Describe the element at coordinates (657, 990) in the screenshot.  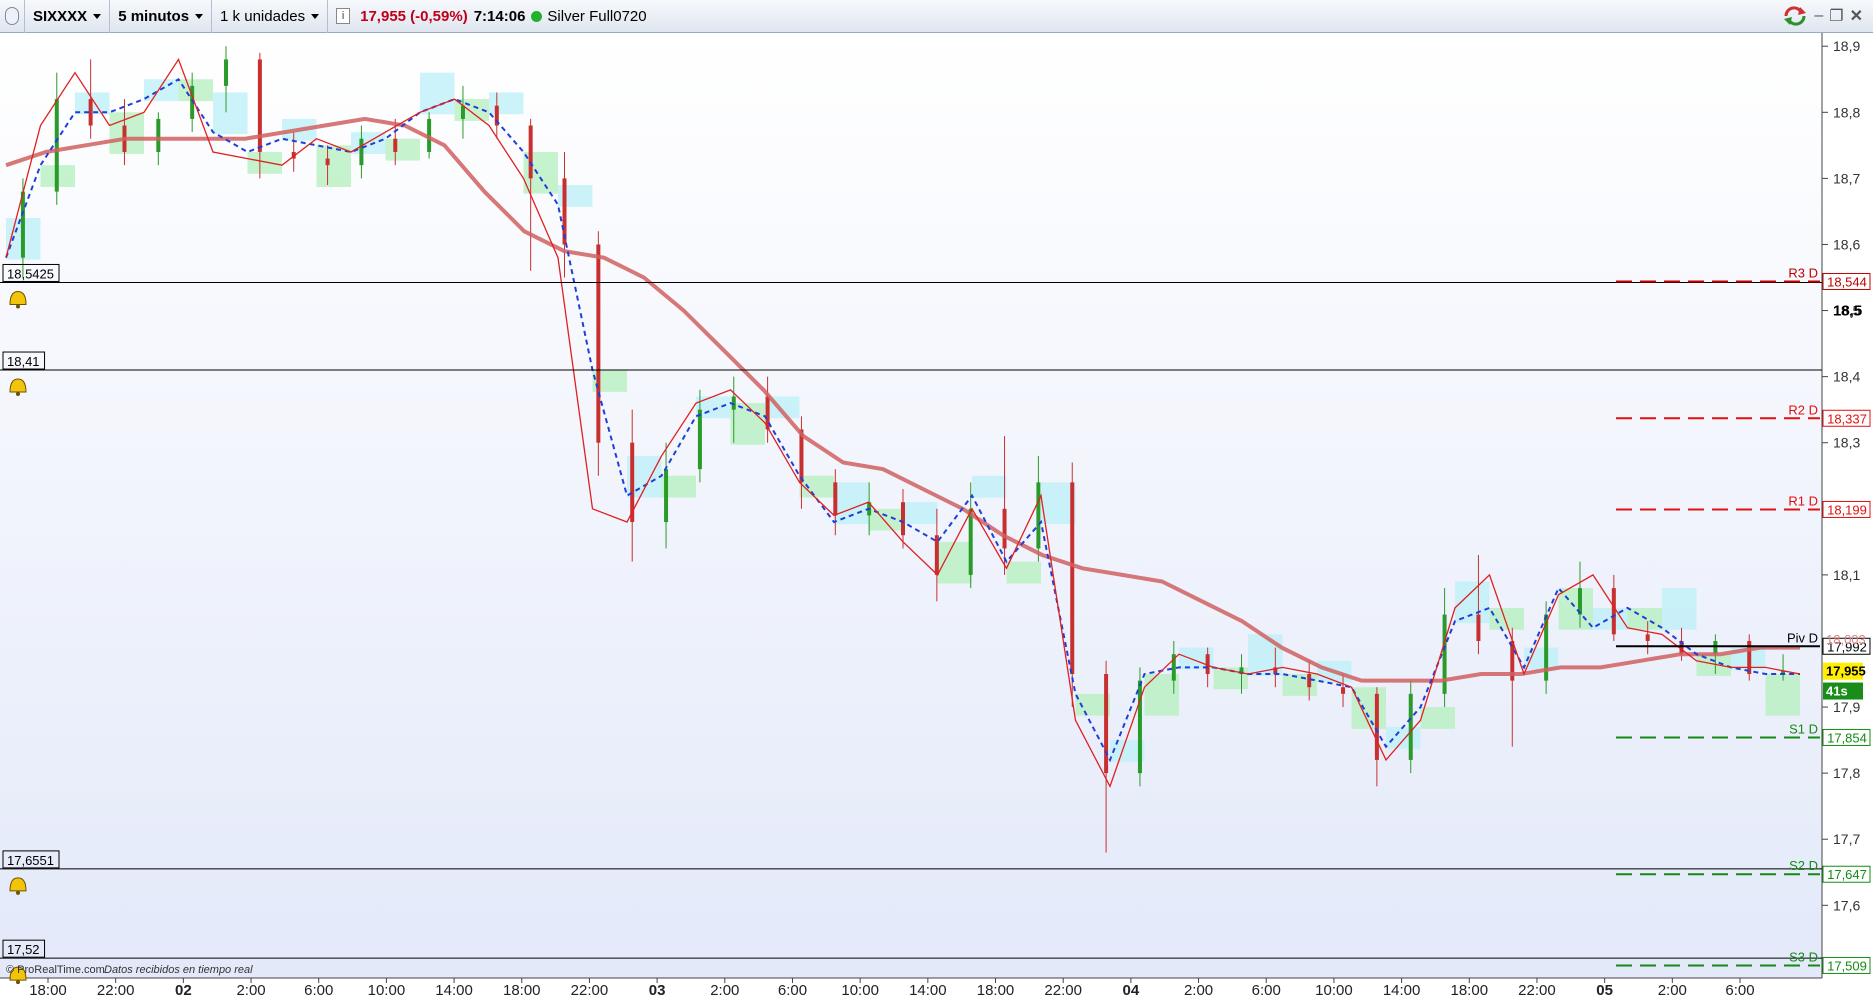
I see `time-tick-label: 03` at that location.